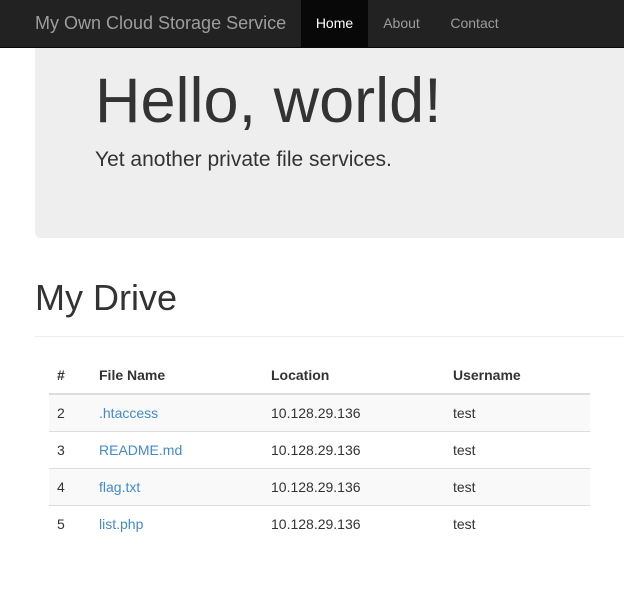 Image resolution: width=624 pixels, height=589 pixels. What do you see at coordinates (177, 523) in the screenshot?
I see `file-name-cell: list.php` at bounding box center [177, 523].